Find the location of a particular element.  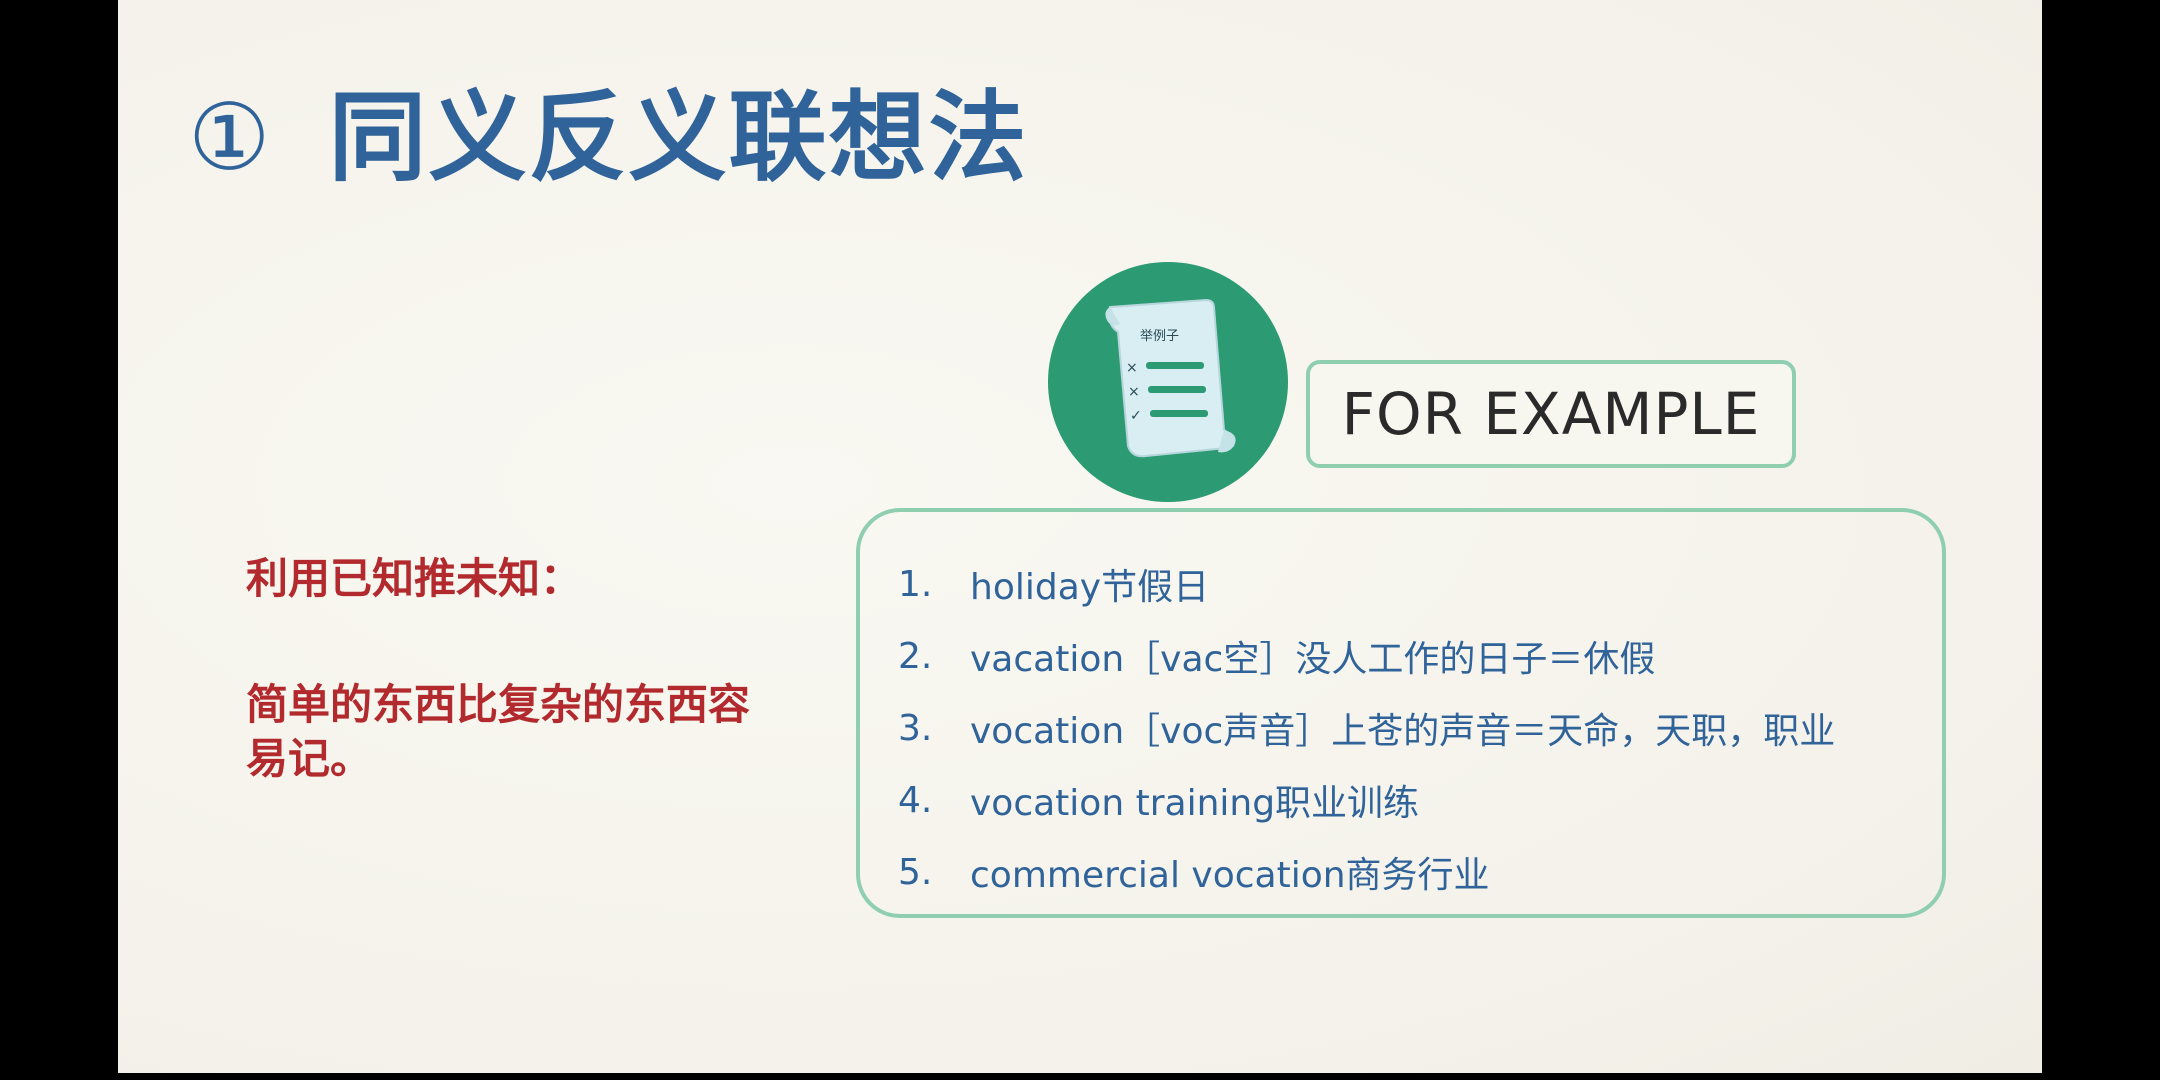

title-number: ① is located at coordinates (229, 137).